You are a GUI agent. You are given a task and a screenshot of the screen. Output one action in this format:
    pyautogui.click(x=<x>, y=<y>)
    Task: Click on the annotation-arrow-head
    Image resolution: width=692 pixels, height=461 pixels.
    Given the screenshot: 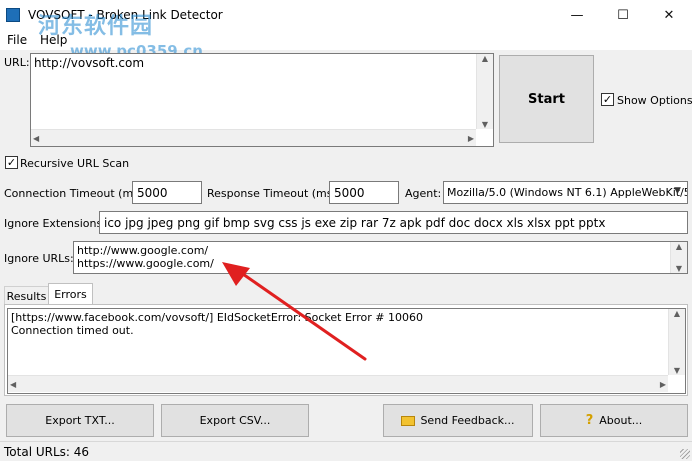 What is the action you would take?
    pyautogui.click(x=236, y=274)
    